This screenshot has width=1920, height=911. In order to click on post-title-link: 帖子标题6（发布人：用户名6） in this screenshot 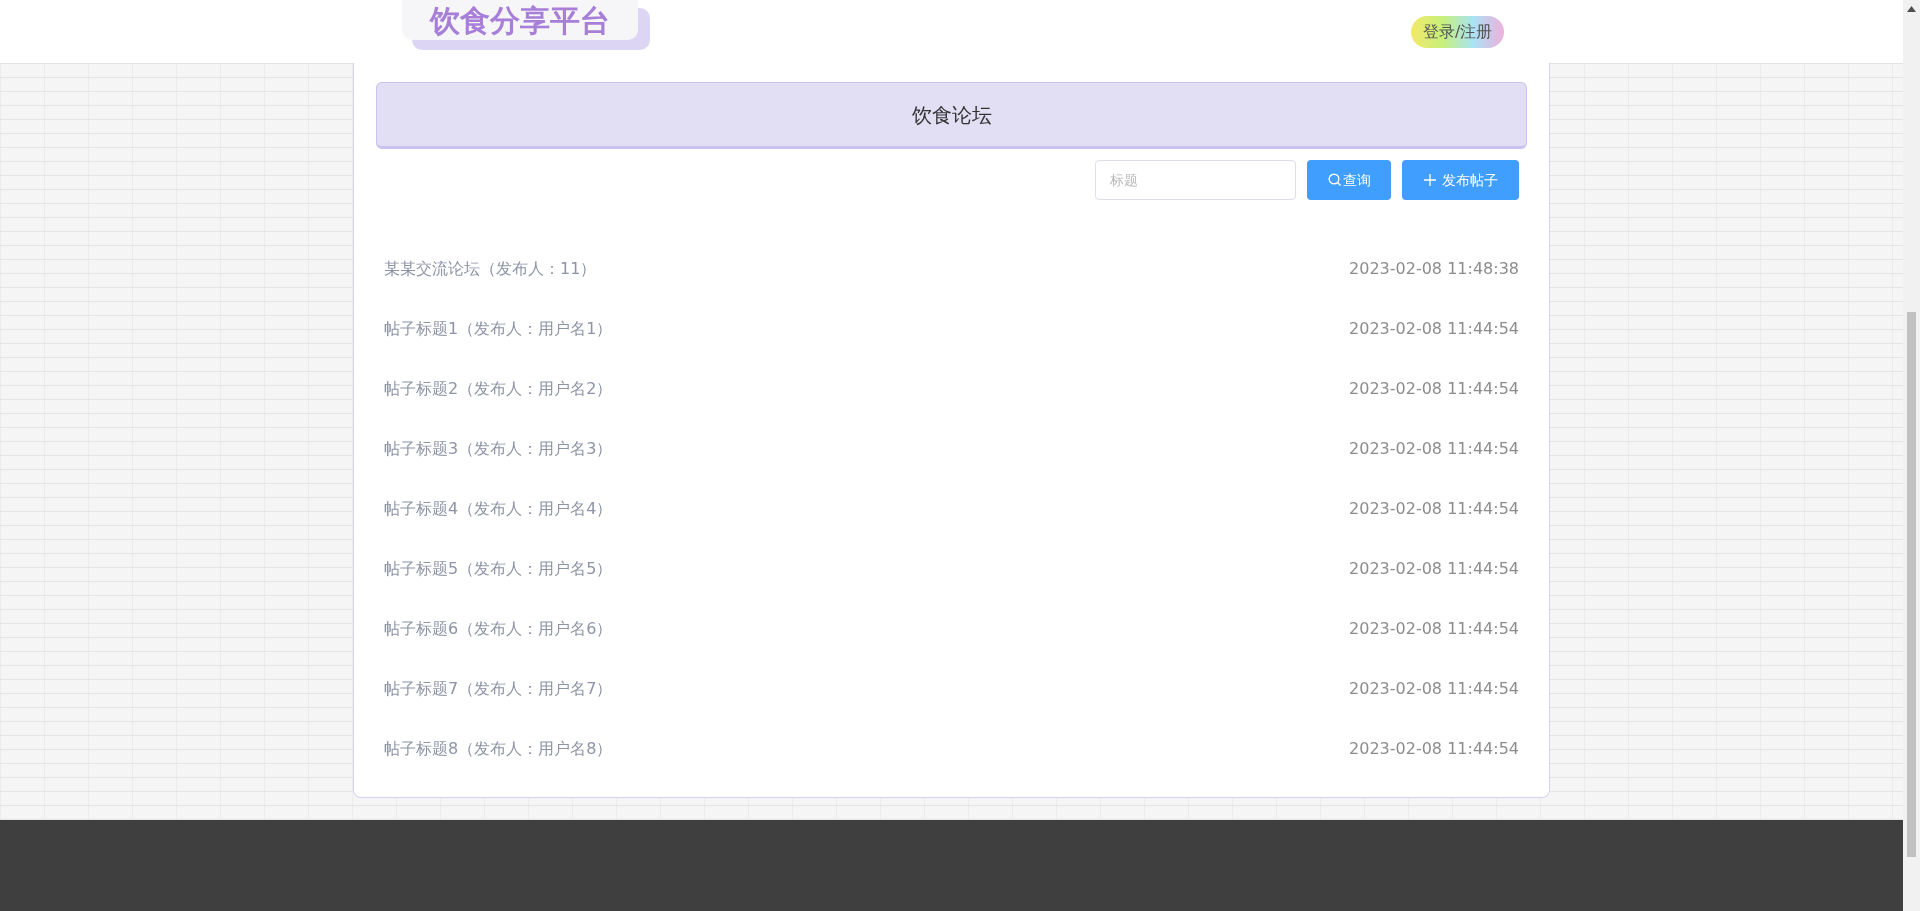, I will do `click(498, 629)`.